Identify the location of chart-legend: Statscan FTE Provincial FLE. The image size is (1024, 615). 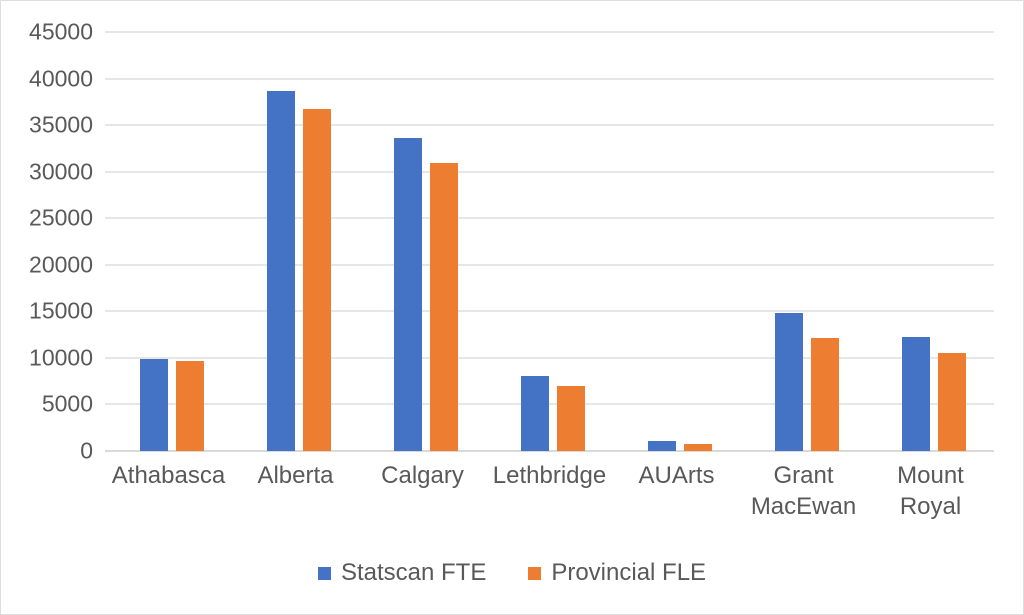
(512, 573).